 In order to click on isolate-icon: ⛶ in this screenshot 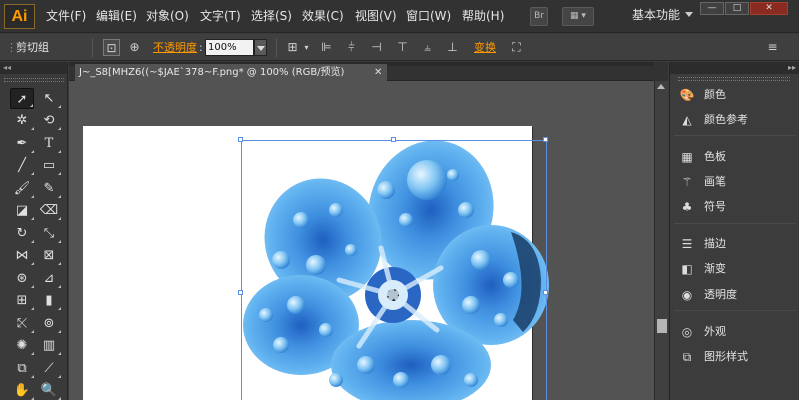, I will do `click(516, 47)`.